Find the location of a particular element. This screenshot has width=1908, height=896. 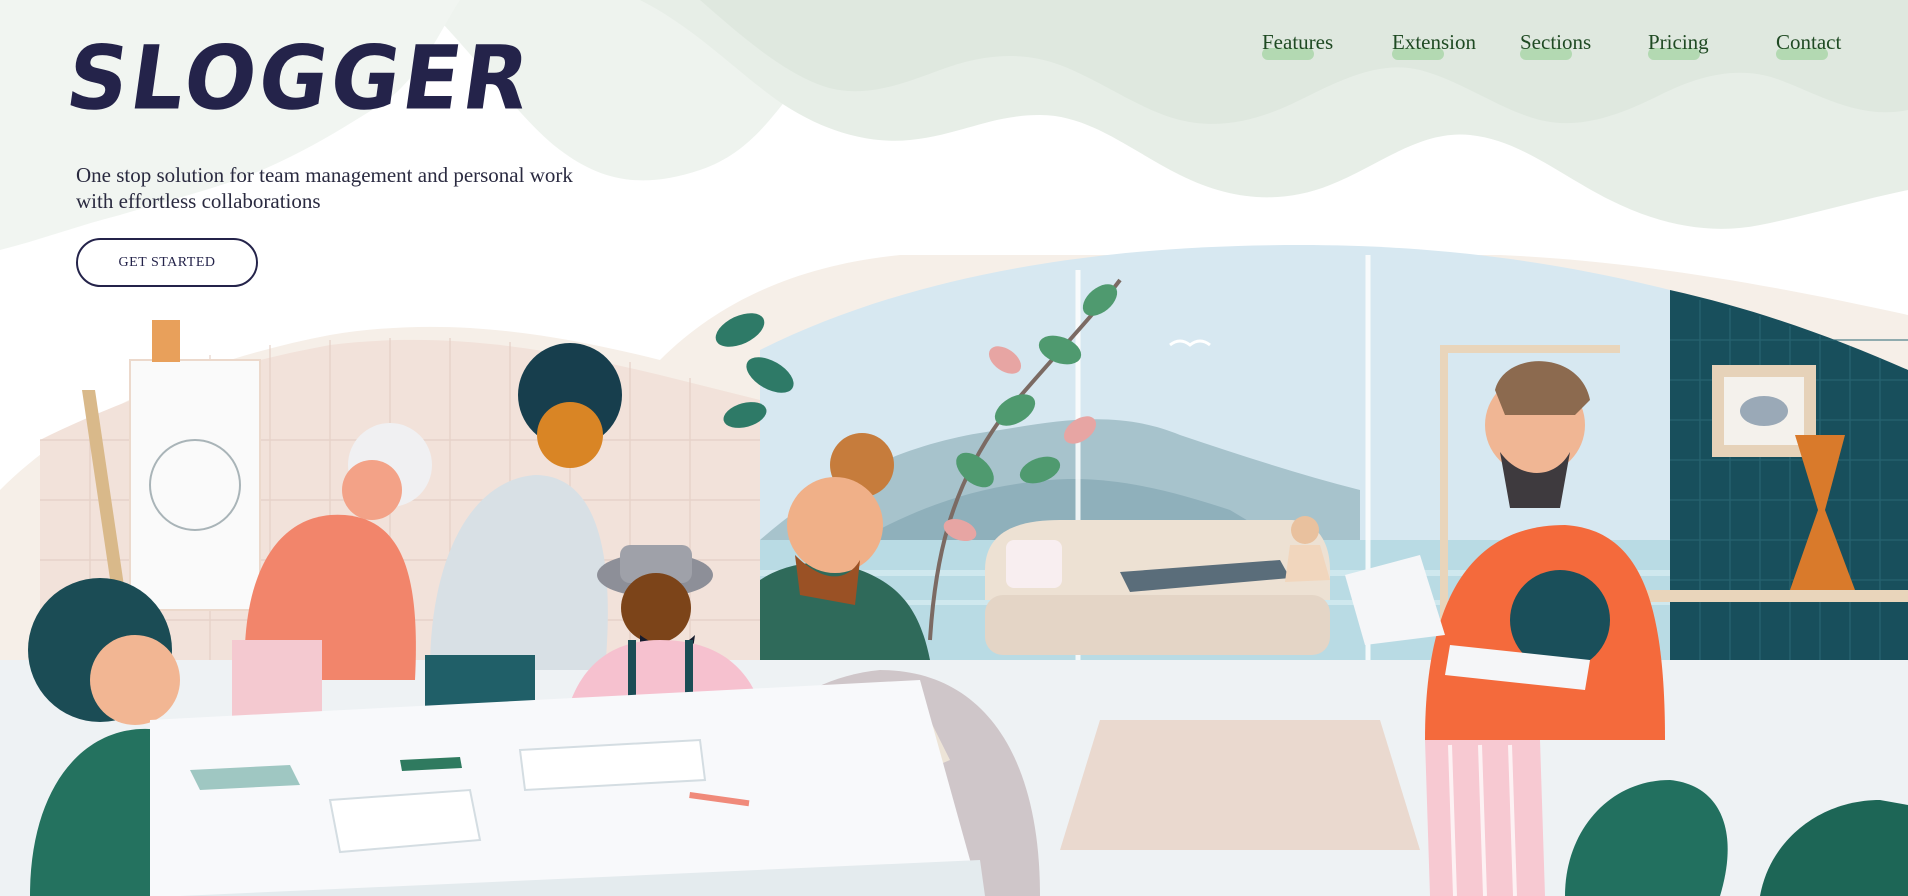

get-started-button: GET STARTED is located at coordinates (167, 262).